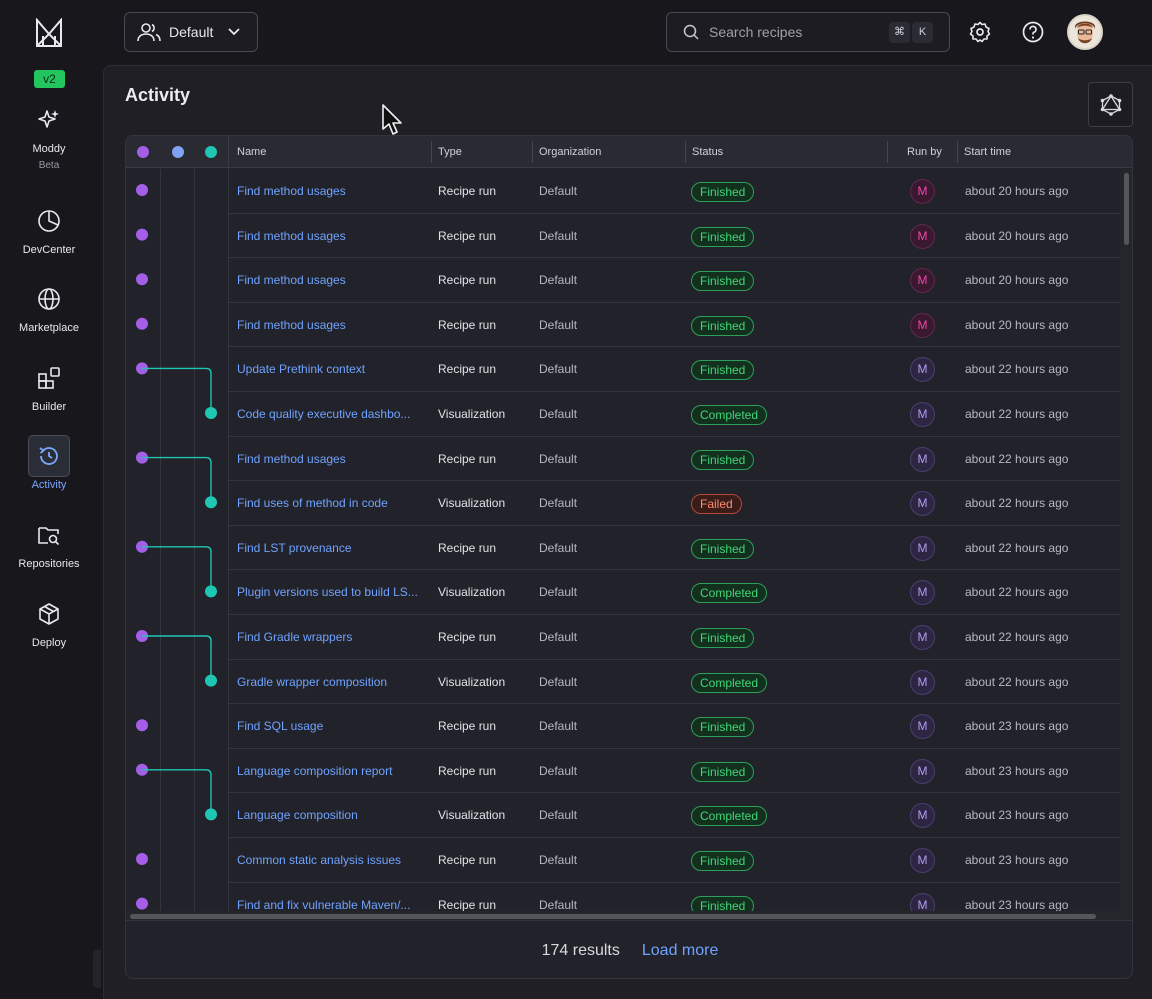 This screenshot has height=999, width=1152. What do you see at coordinates (332, 503) in the screenshot?
I see `activity-name-link: Find uses of method in code` at bounding box center [332, 503].